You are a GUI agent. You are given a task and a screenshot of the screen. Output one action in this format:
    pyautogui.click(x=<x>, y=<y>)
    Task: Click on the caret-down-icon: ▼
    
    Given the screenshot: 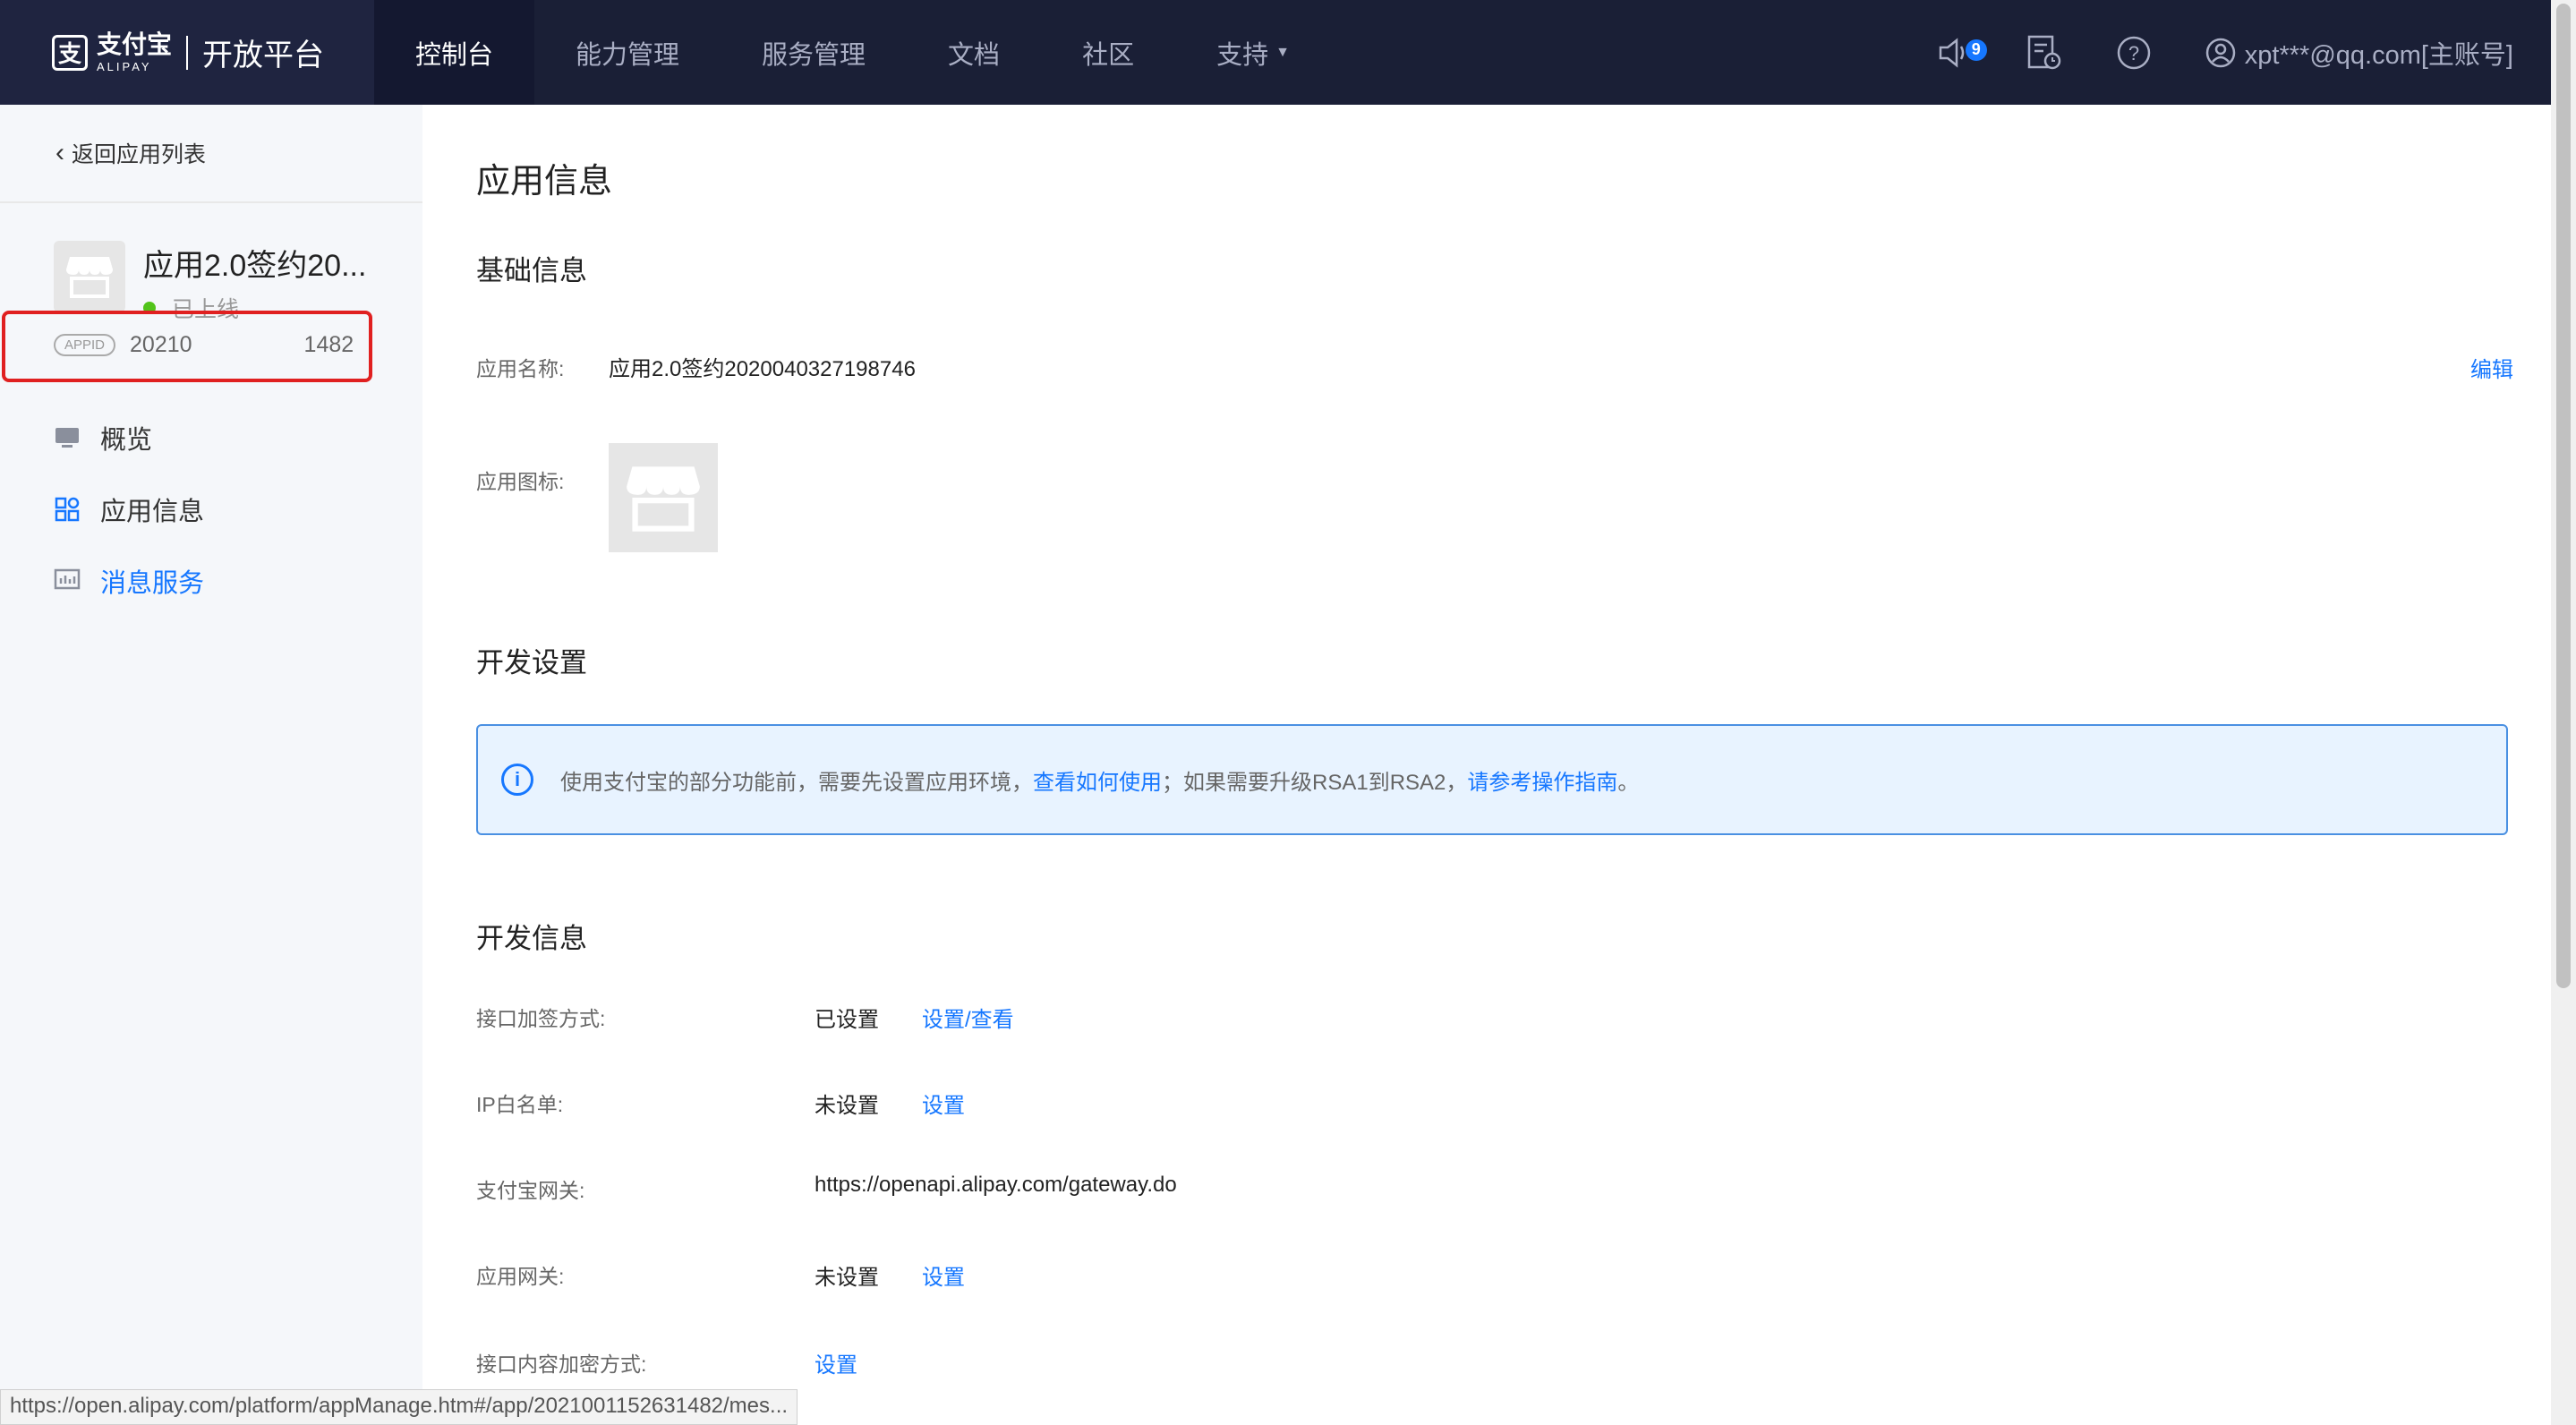 What is the action you would take?
    pyautogui.click(x=1282, y=52)
    